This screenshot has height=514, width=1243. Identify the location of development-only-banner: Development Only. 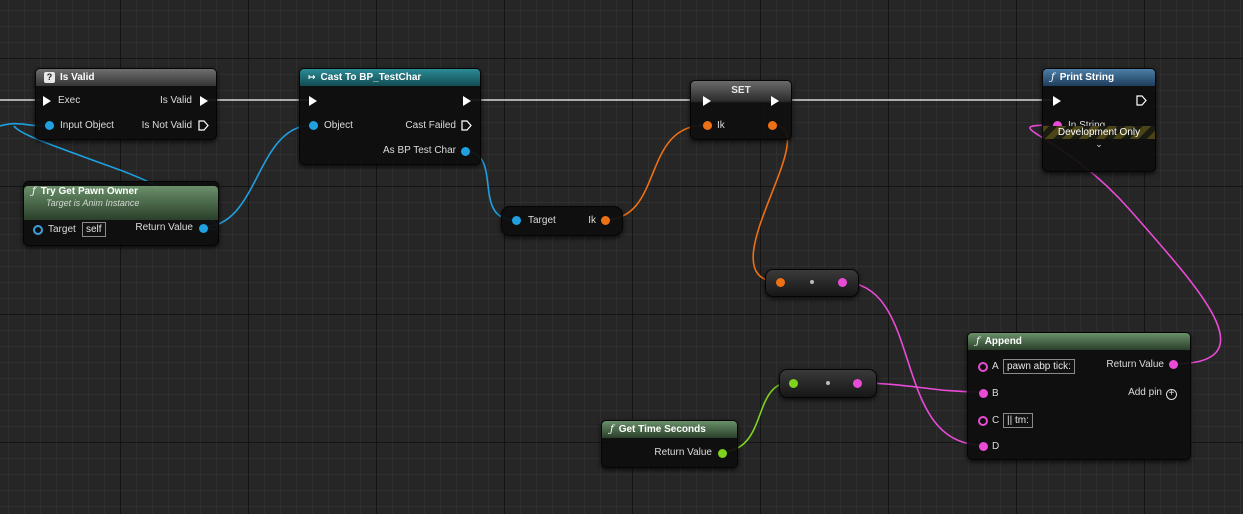
(1099, 132).